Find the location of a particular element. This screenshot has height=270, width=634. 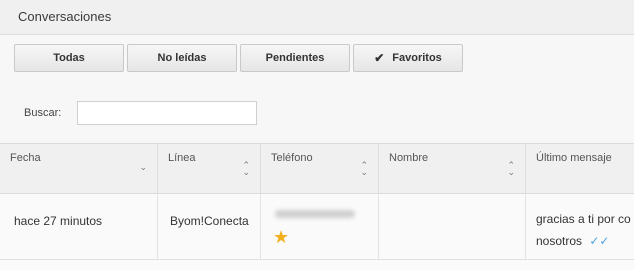

filter-favorites-button: ✔ Favoritos is located at coordinates (408, 58).